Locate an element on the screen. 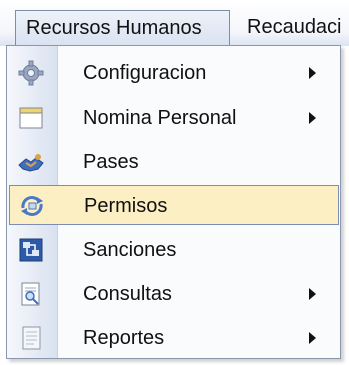 This screenshot has height=365, width=349. permission-icon is located at coordinates (32, 206).